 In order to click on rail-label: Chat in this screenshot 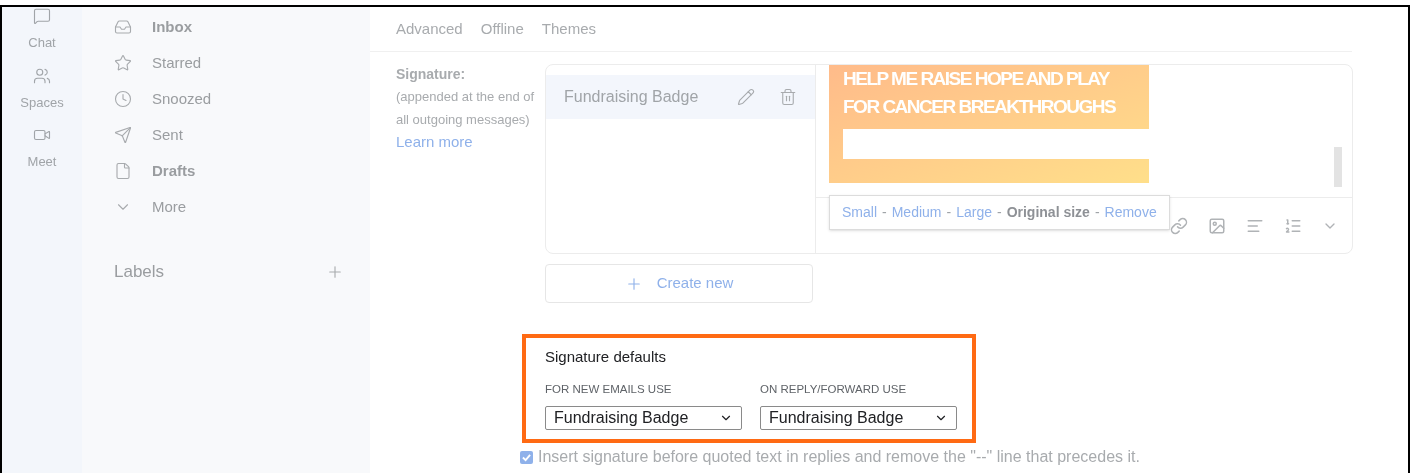, I will do `click(42, 43)`.